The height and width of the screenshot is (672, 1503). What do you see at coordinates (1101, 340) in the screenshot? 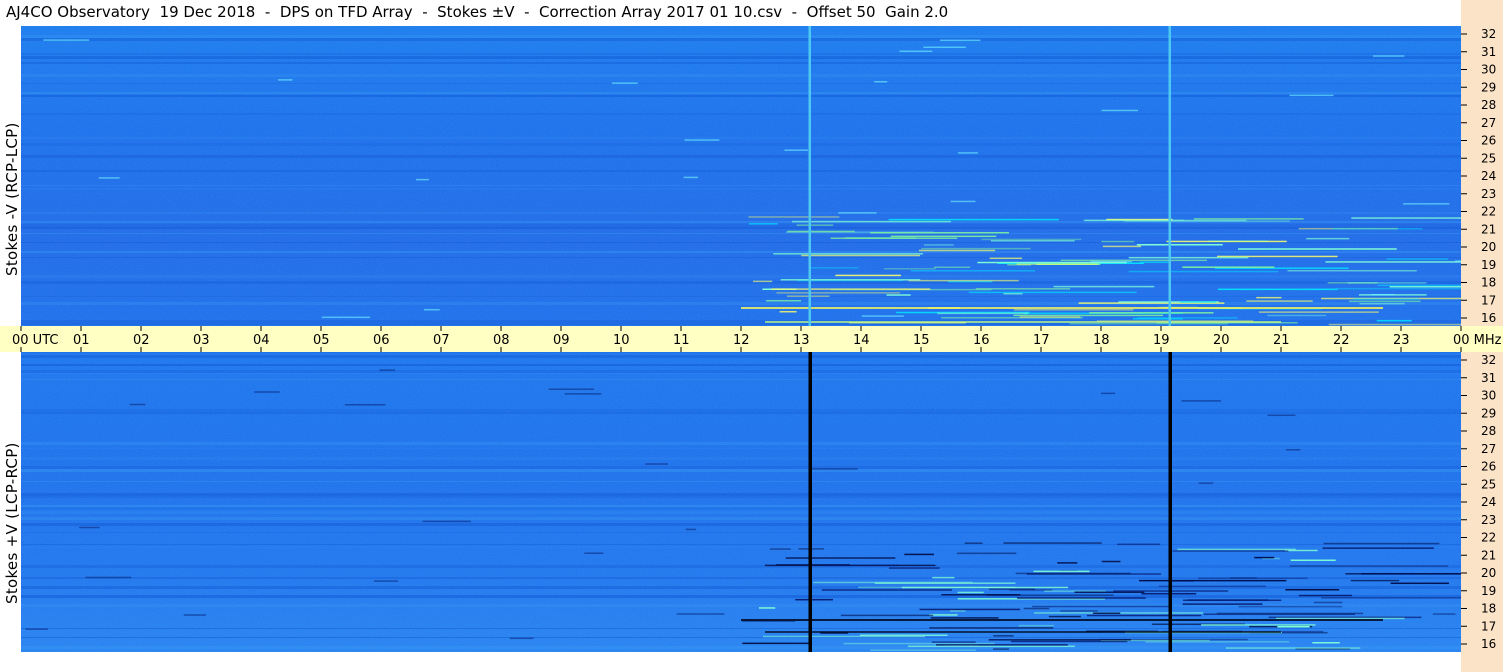
I see `x-tick-label: 18` at bounding box center [1101, 340].